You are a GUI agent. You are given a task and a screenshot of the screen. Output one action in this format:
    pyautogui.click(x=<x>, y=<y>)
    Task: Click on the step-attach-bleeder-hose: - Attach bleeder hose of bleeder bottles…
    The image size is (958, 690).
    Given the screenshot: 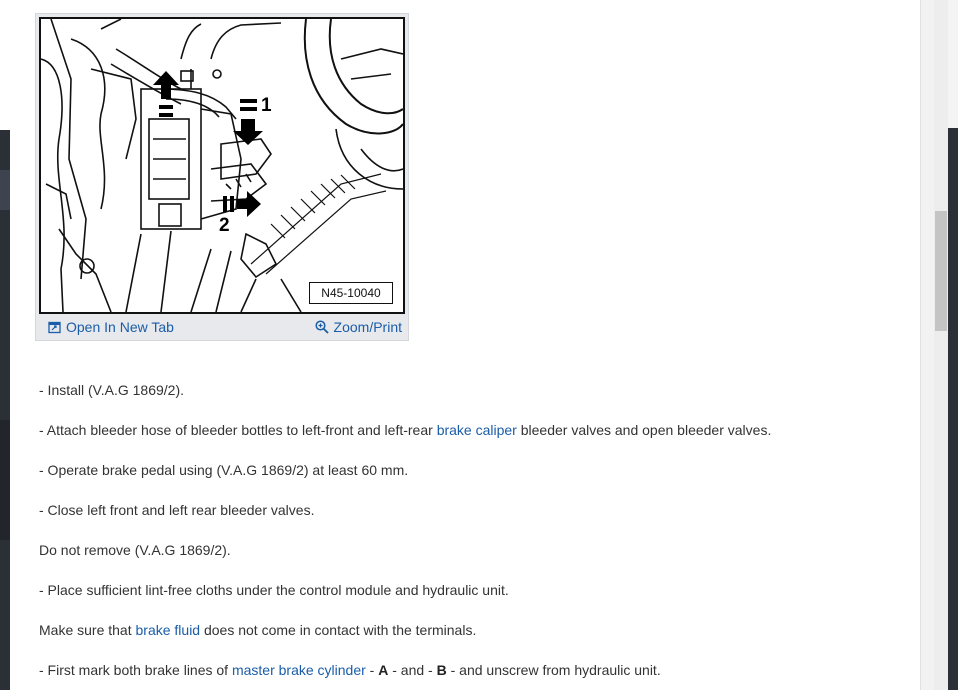 What is the action you would take?
    pyautogui.click(x=469, y=438)
    